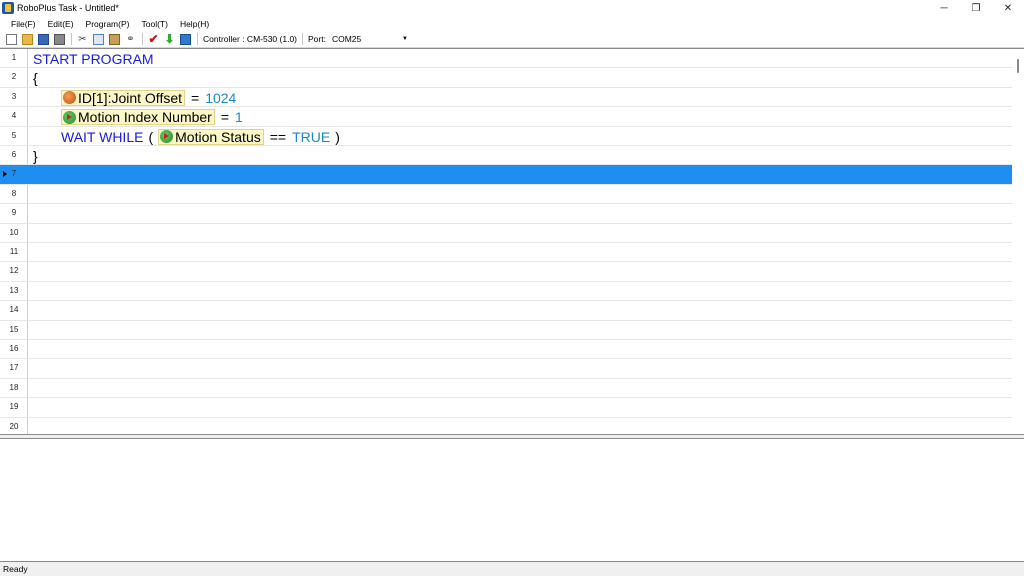 This screenshot has height=576, width=1024. I want to click on code-line: 20, so click(506, 426).